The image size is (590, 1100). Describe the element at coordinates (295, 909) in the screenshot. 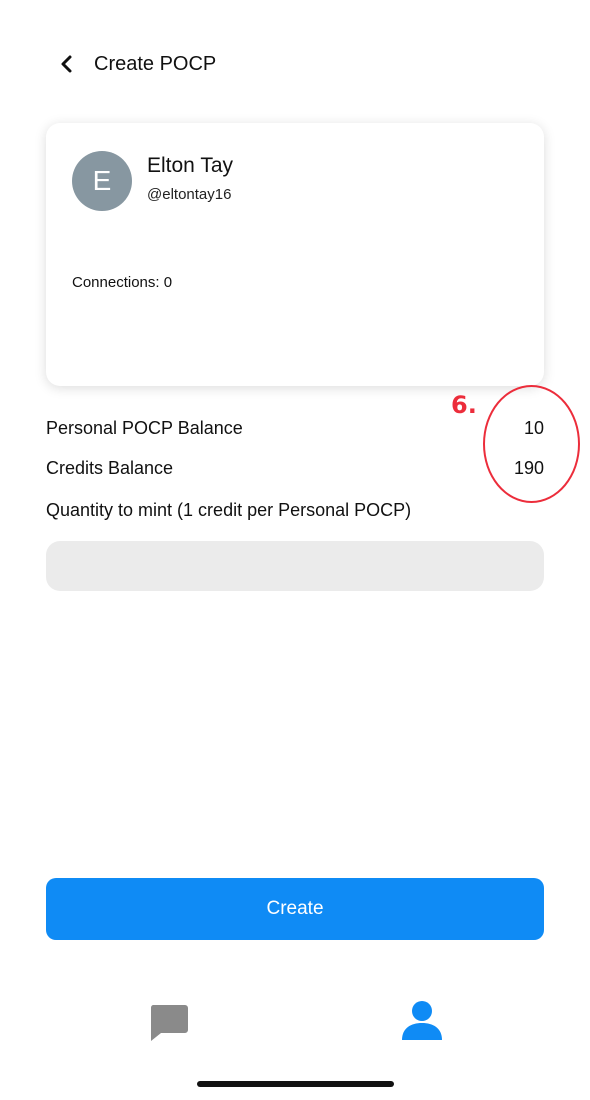

I see `create-button: Create` at that location.